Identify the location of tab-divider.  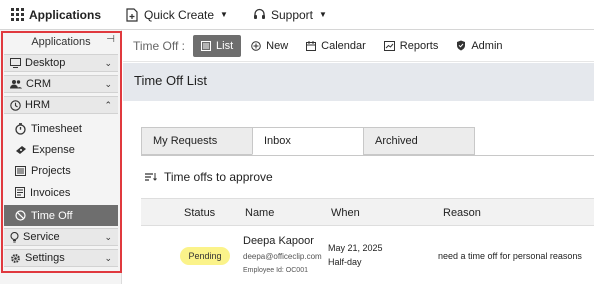
(367, 155).